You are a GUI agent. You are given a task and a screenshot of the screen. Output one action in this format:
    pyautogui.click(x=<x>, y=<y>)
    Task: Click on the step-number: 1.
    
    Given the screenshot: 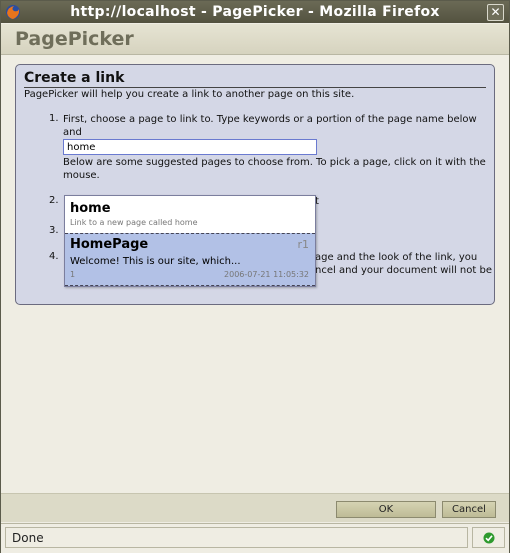 What is the action you would take?
    pyautogui.click(x=54, y=118)
    